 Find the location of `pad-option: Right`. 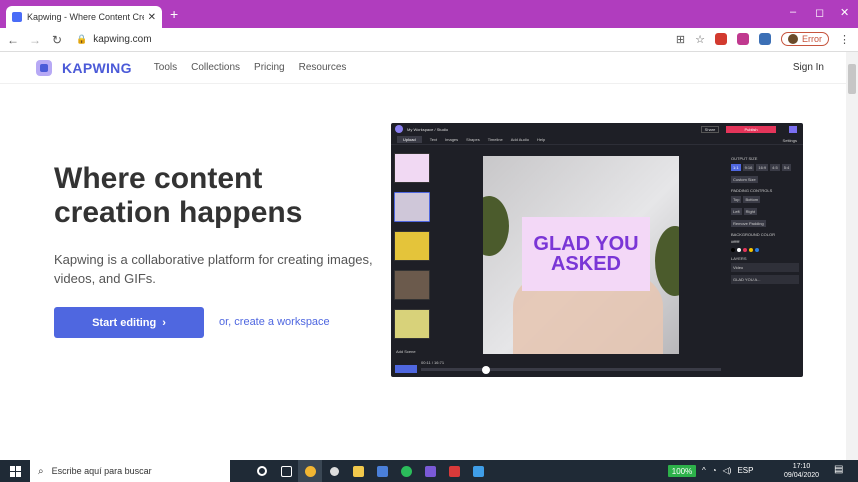

pad-option: Right is located at coordinates (750, 211).